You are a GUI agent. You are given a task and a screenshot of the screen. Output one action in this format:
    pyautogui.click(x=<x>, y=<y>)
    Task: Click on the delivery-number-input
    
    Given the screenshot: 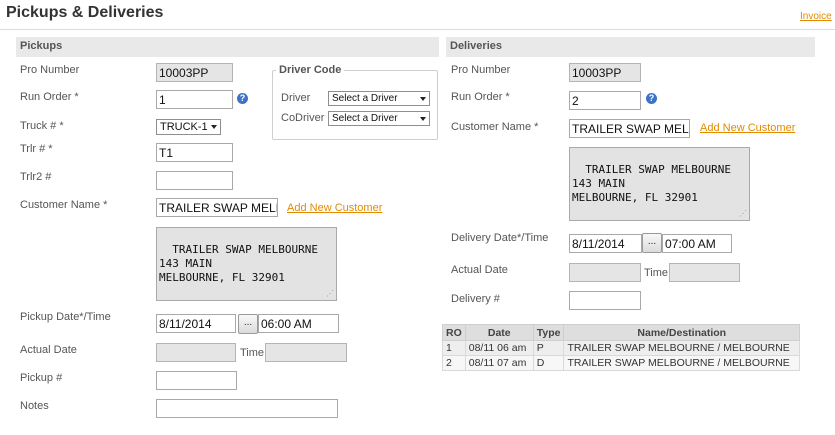 What is the action you would take?
    pyautogui.click(x=605, y=300)
    